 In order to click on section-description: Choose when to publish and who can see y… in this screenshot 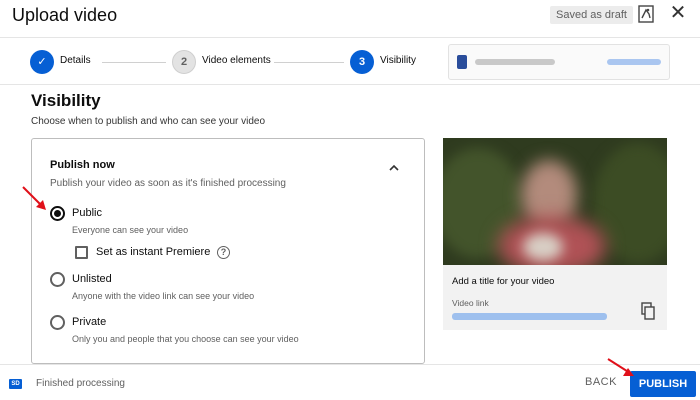, I will do `click(148, 121)`.